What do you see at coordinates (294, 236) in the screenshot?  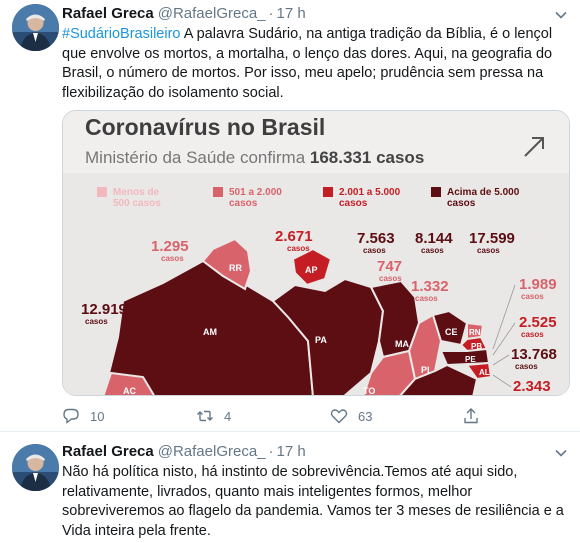 I see `count-label: 2.671` at bounding box center [294, 236].